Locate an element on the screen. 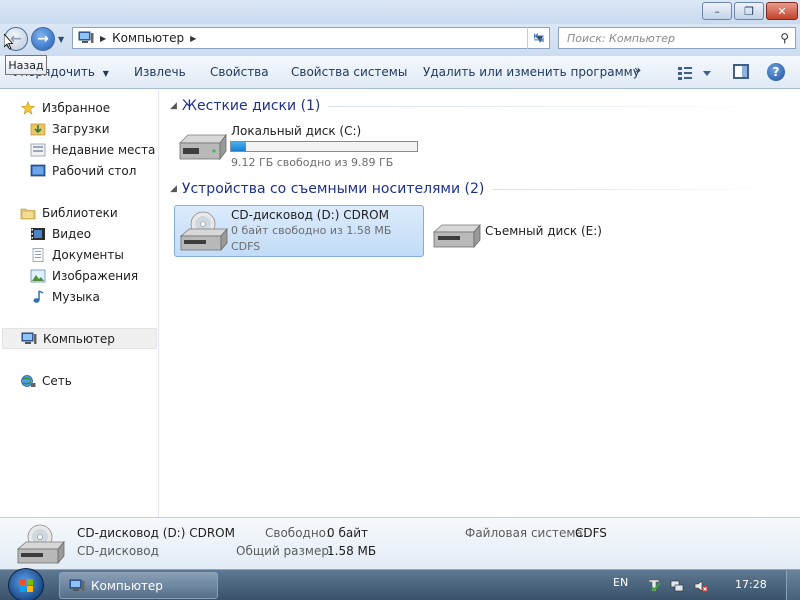 This screenshot has height=600, width=800. language-indicator: EN is located at coordinates (620, 582).